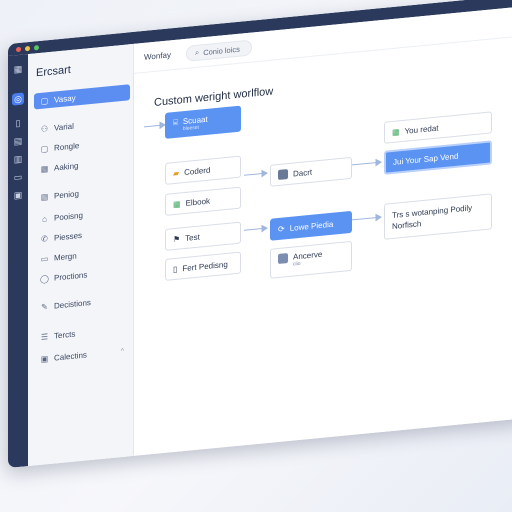 The image size is (512, 512). I want to click on pen-icon: ✎, so click(44, 306).